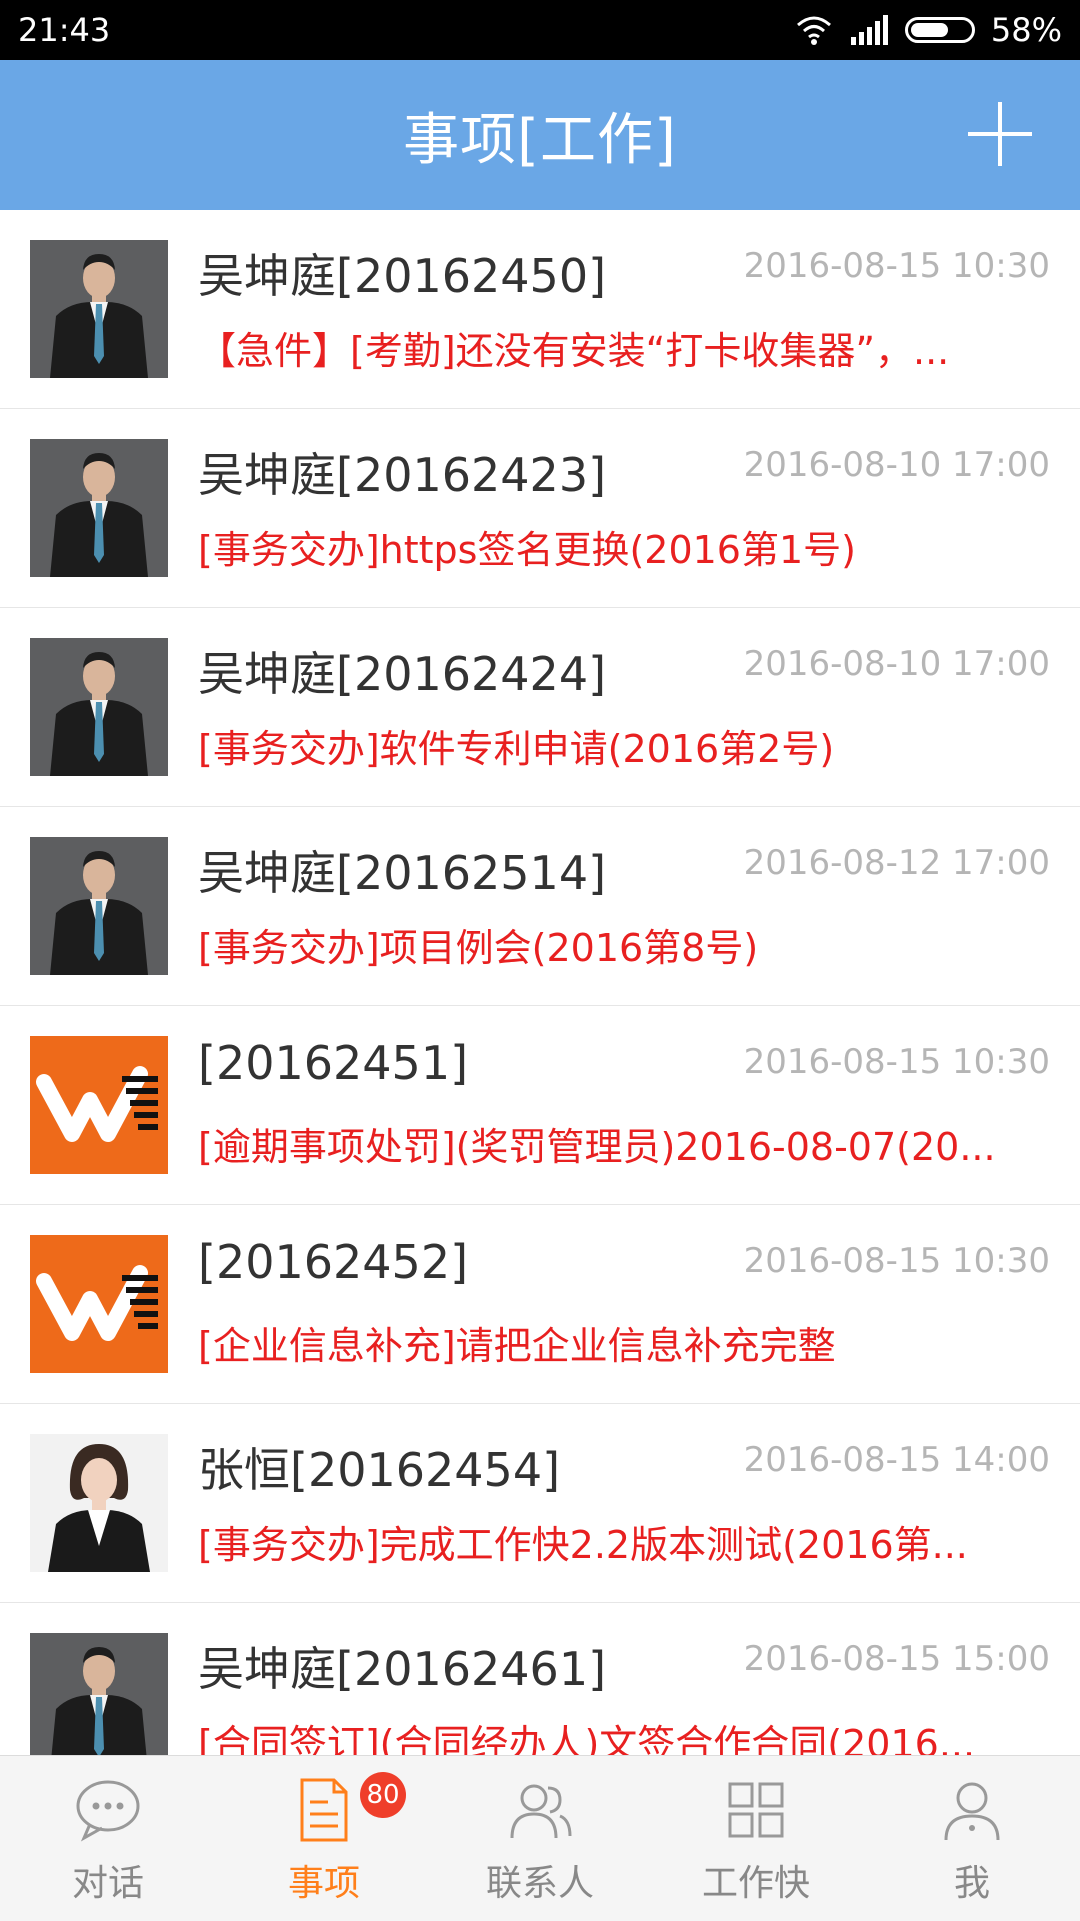  Describe the element at coordinates (478, 948) in the screenshot. I see `item-summary: [事务交办]项目例会(2016第8号)` at that location.